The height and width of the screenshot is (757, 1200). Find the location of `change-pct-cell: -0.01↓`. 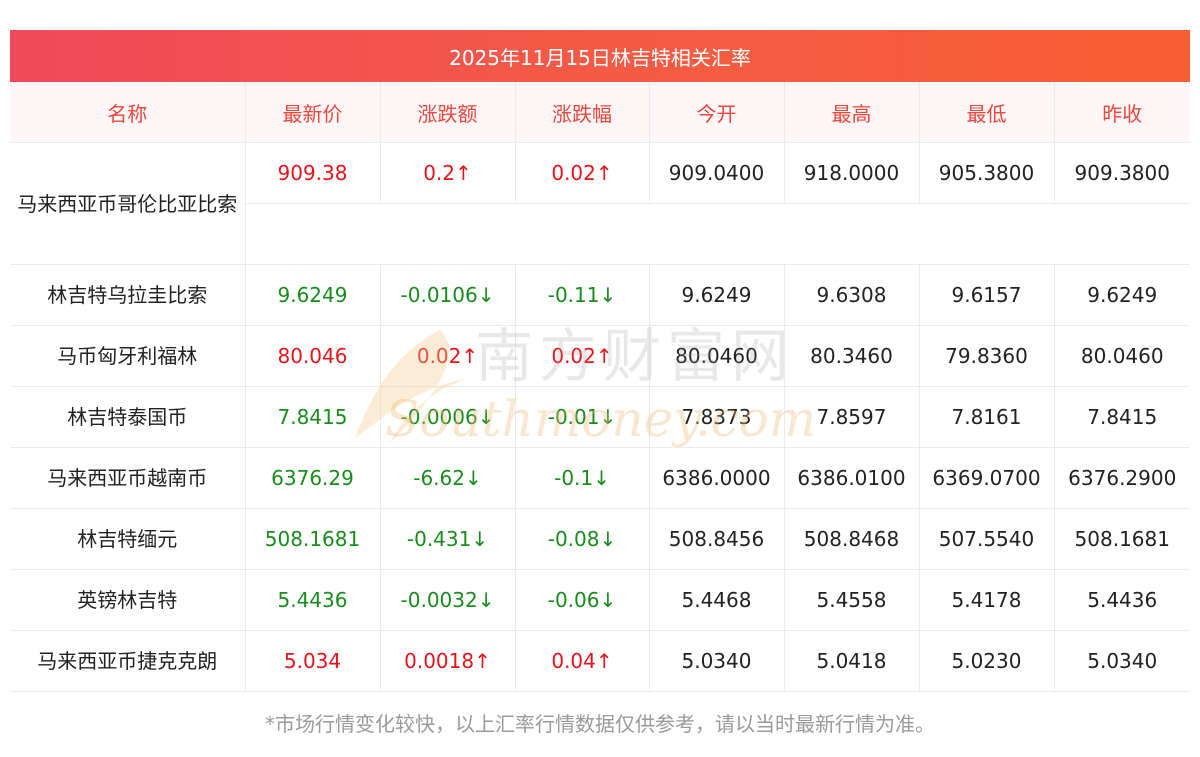

change-pct-cell: -0.01↓ is located at coordinates (582, 417).